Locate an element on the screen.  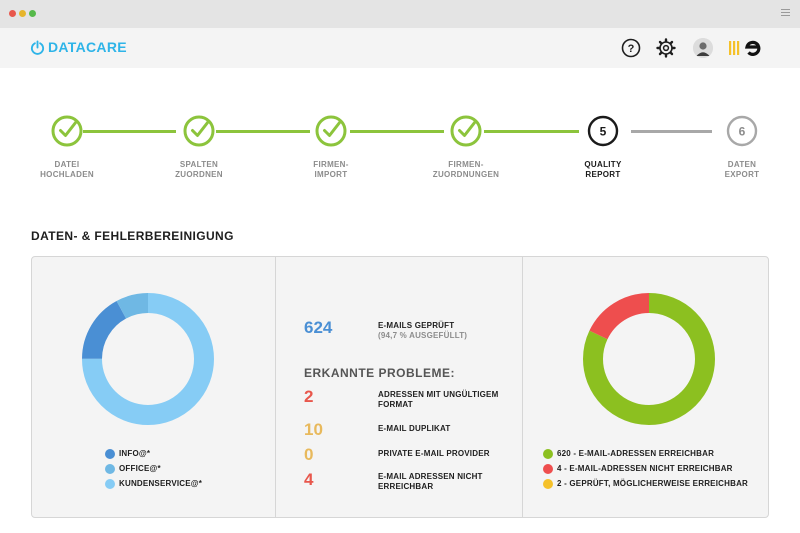
step-firmen-zuordnungen: FIRMEN- ZUORDNUNGEN is located at coordinates (466, 147).